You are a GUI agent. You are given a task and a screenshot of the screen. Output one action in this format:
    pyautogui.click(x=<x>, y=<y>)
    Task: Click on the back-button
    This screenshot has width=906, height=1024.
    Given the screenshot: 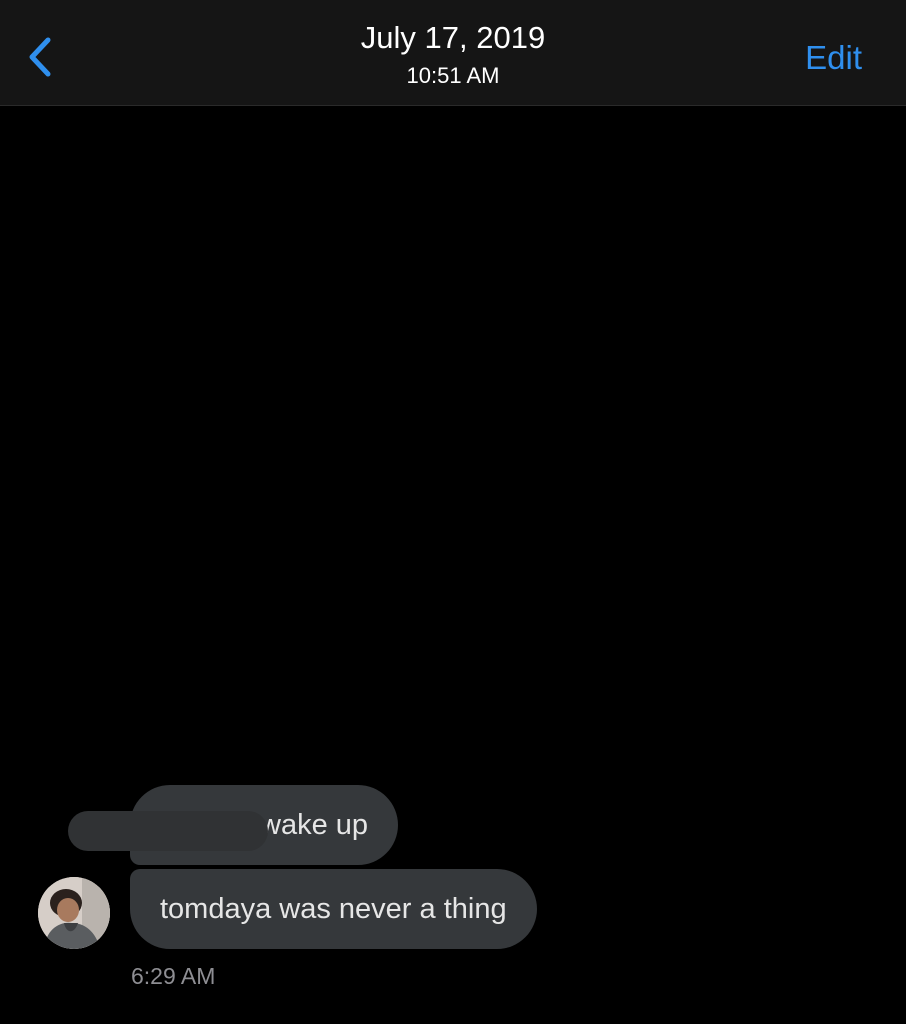 What is the action you would take?
    pyautogui.click(x=42, y=57)
    